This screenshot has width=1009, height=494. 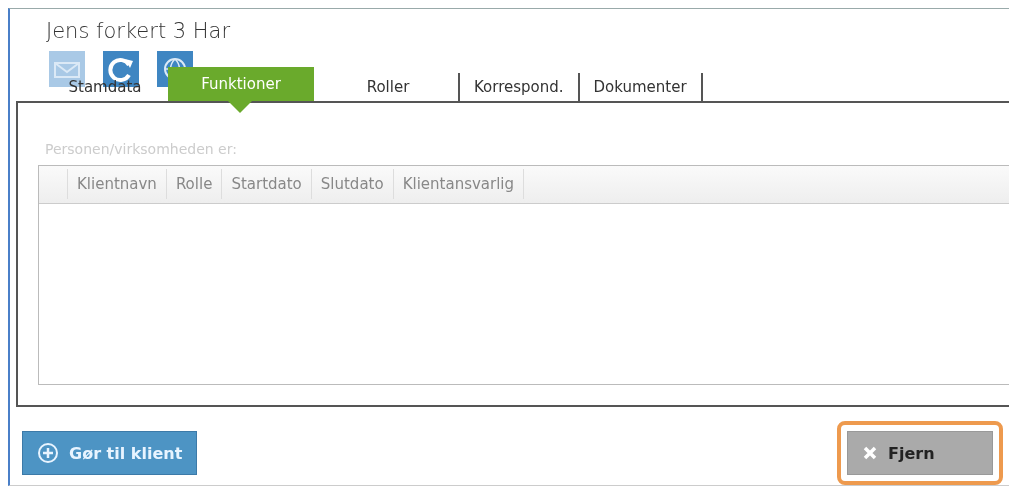 What do you see at coordinates (870, 453) in the screenshot?
I see `close-icon` at bounding box center [870, 453].